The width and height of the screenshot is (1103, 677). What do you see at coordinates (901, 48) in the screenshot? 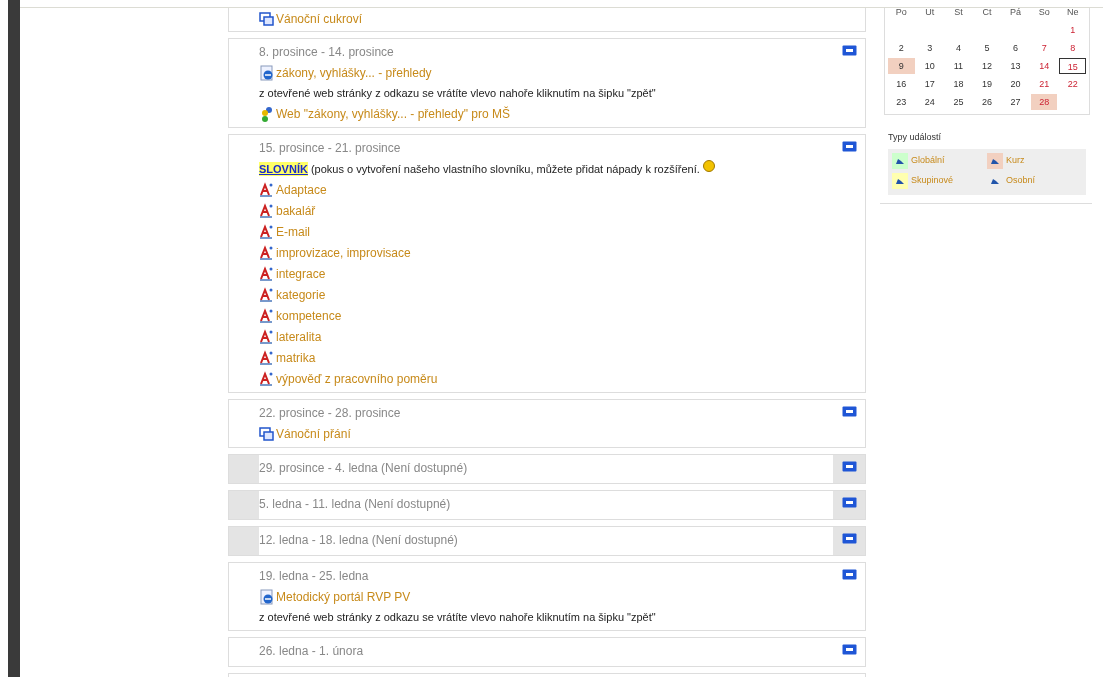
I see `calendar-day: 2` at bounding box center [901, 48].